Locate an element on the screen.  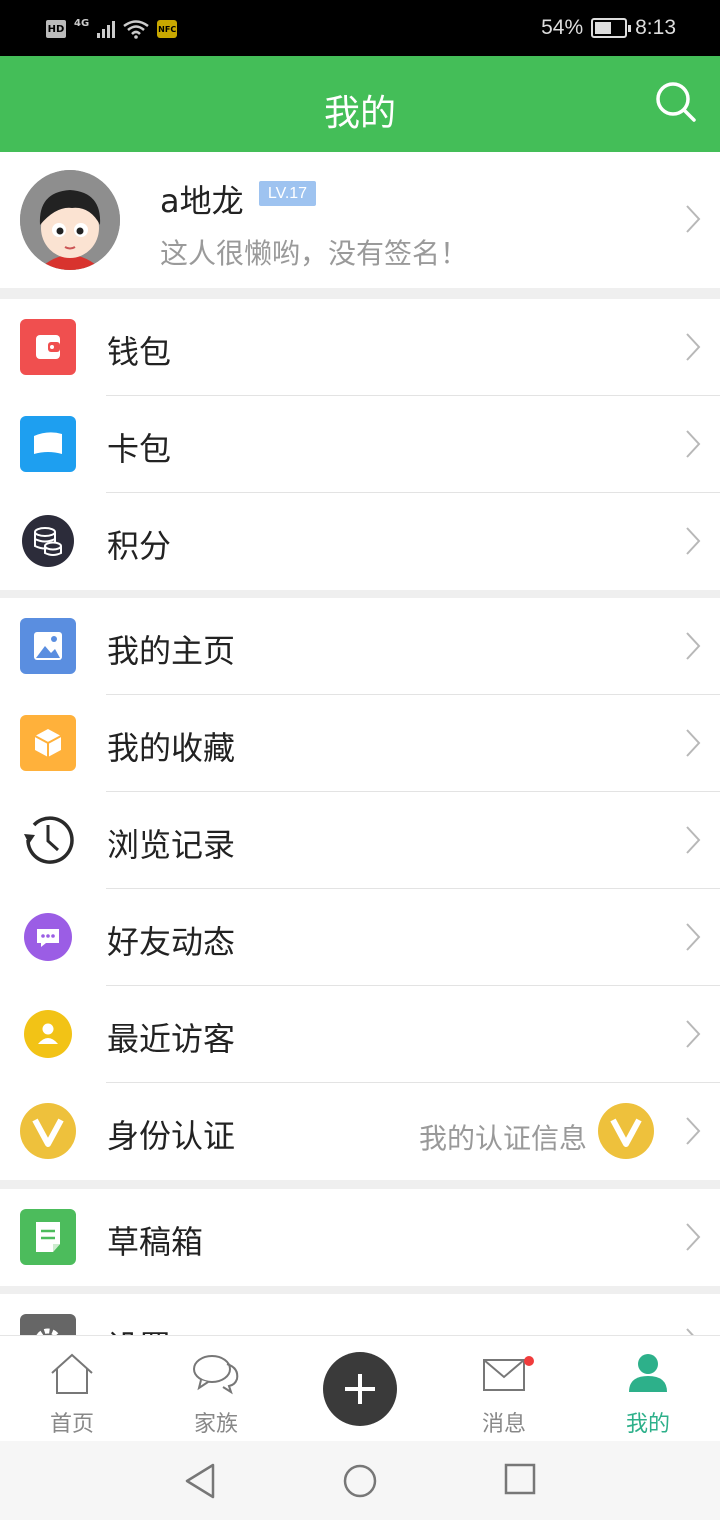
user-icon is located at coordinates (648, 1373).